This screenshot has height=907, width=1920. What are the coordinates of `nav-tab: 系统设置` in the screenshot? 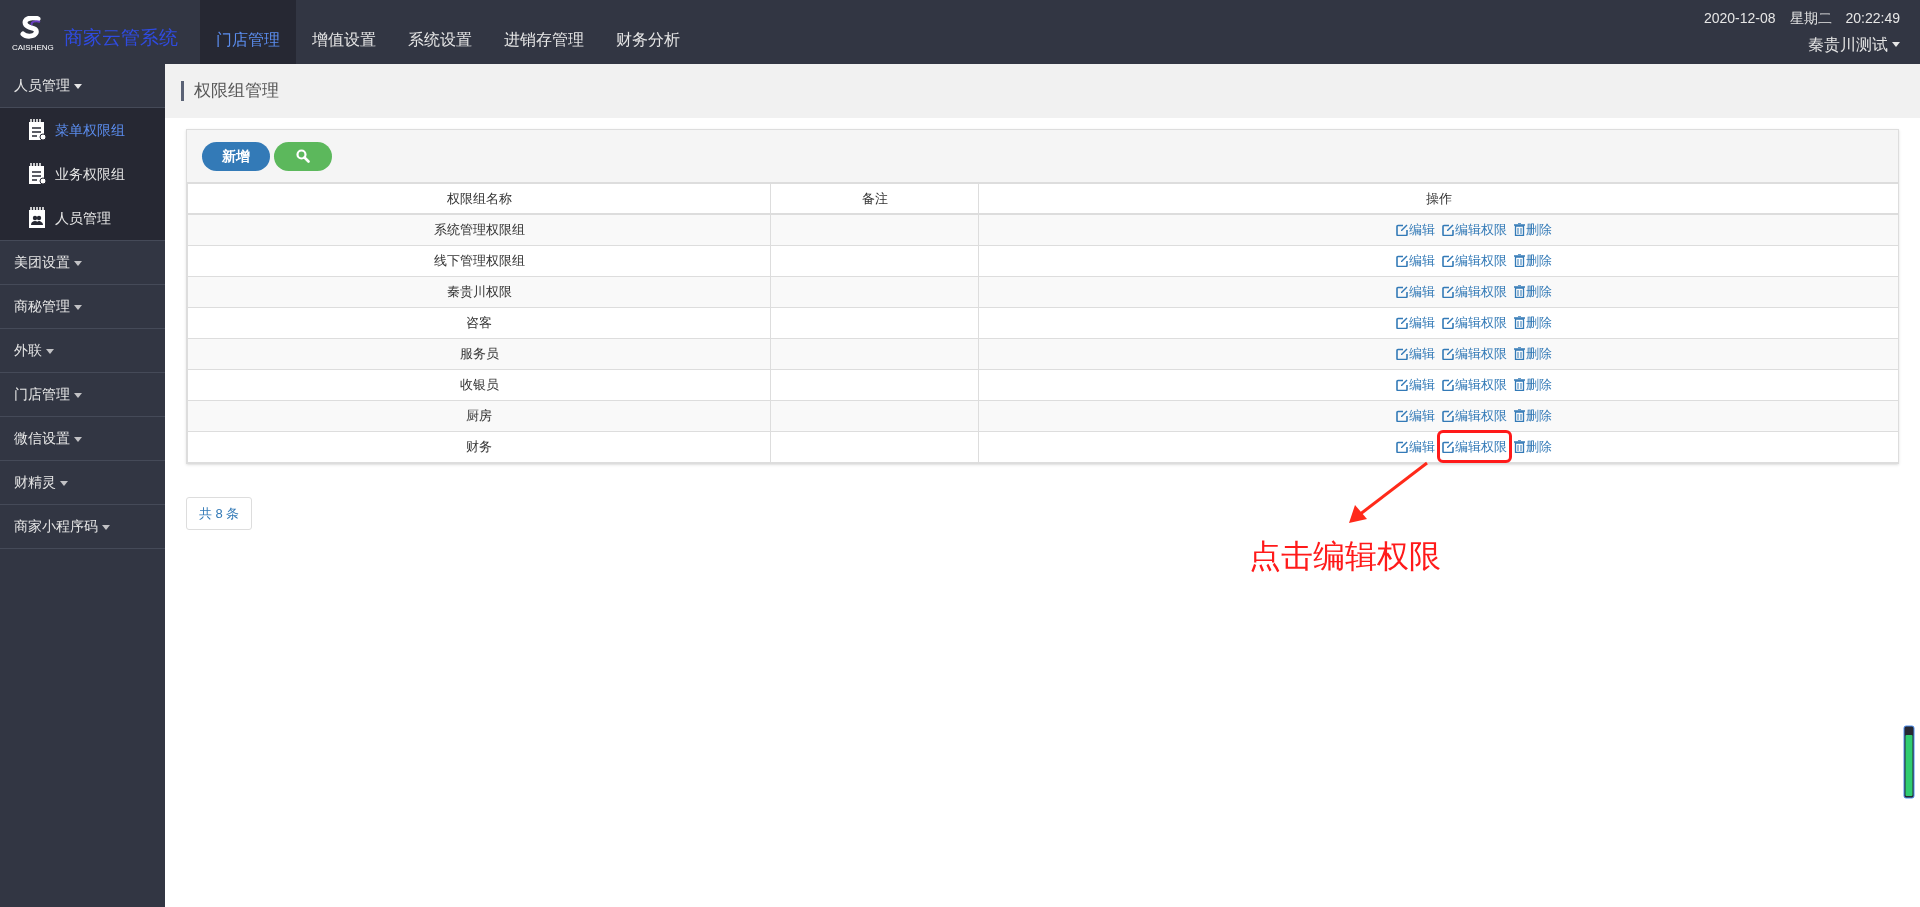 It's located at (440, 32).